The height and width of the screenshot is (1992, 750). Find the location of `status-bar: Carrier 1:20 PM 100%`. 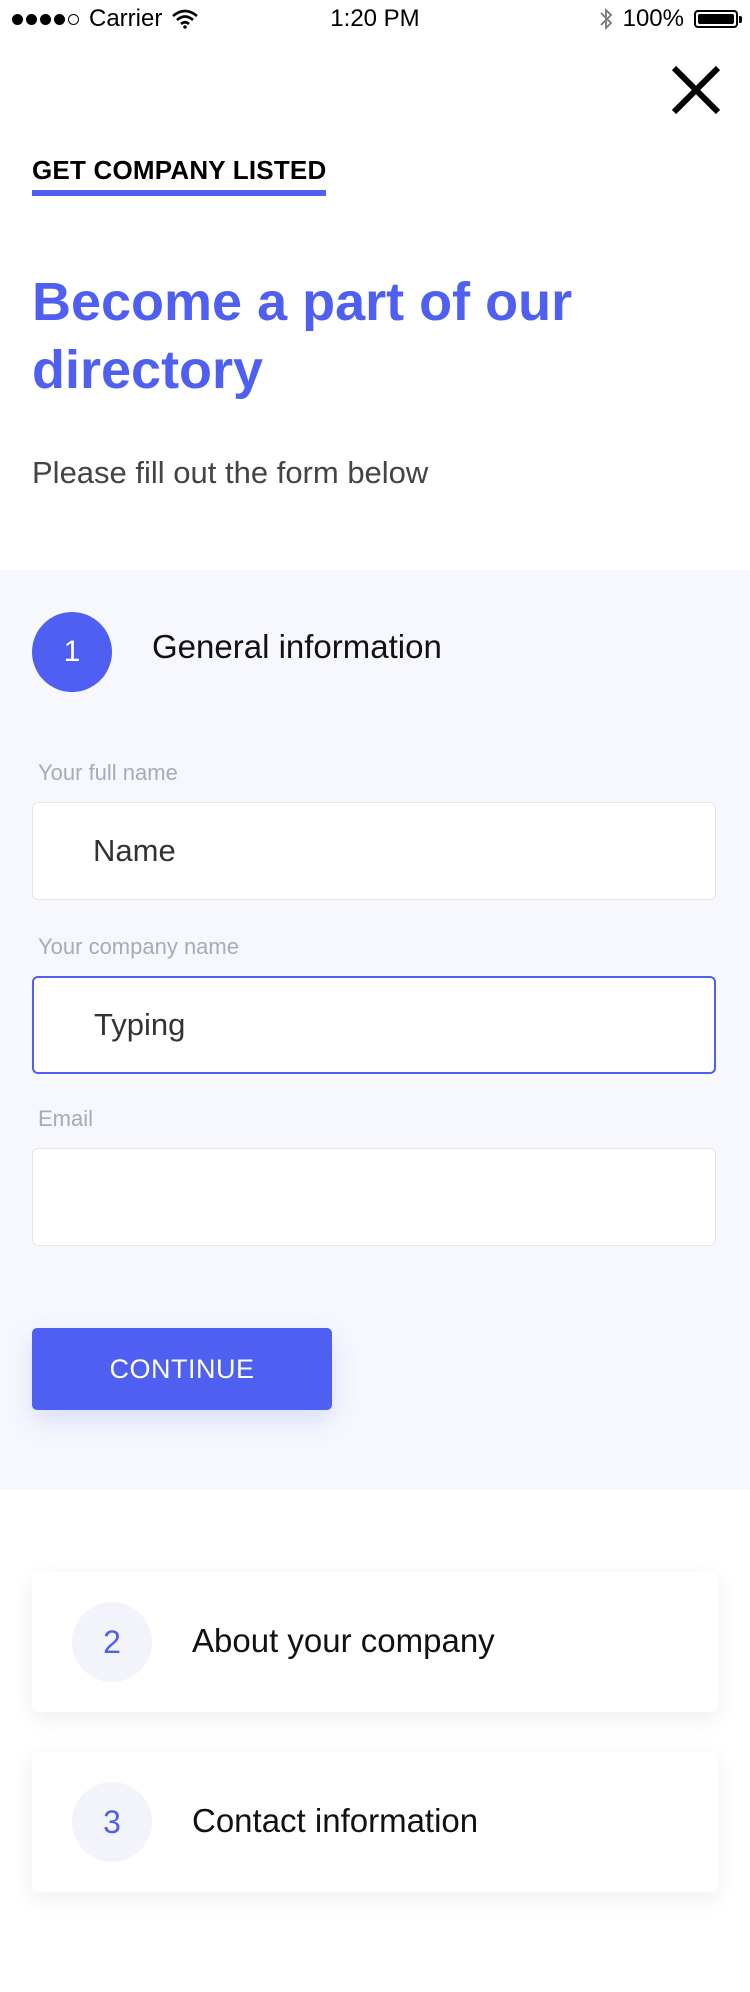

status-bar: Carrier 1:20 PM 100% is located at coordinates (375, 20).